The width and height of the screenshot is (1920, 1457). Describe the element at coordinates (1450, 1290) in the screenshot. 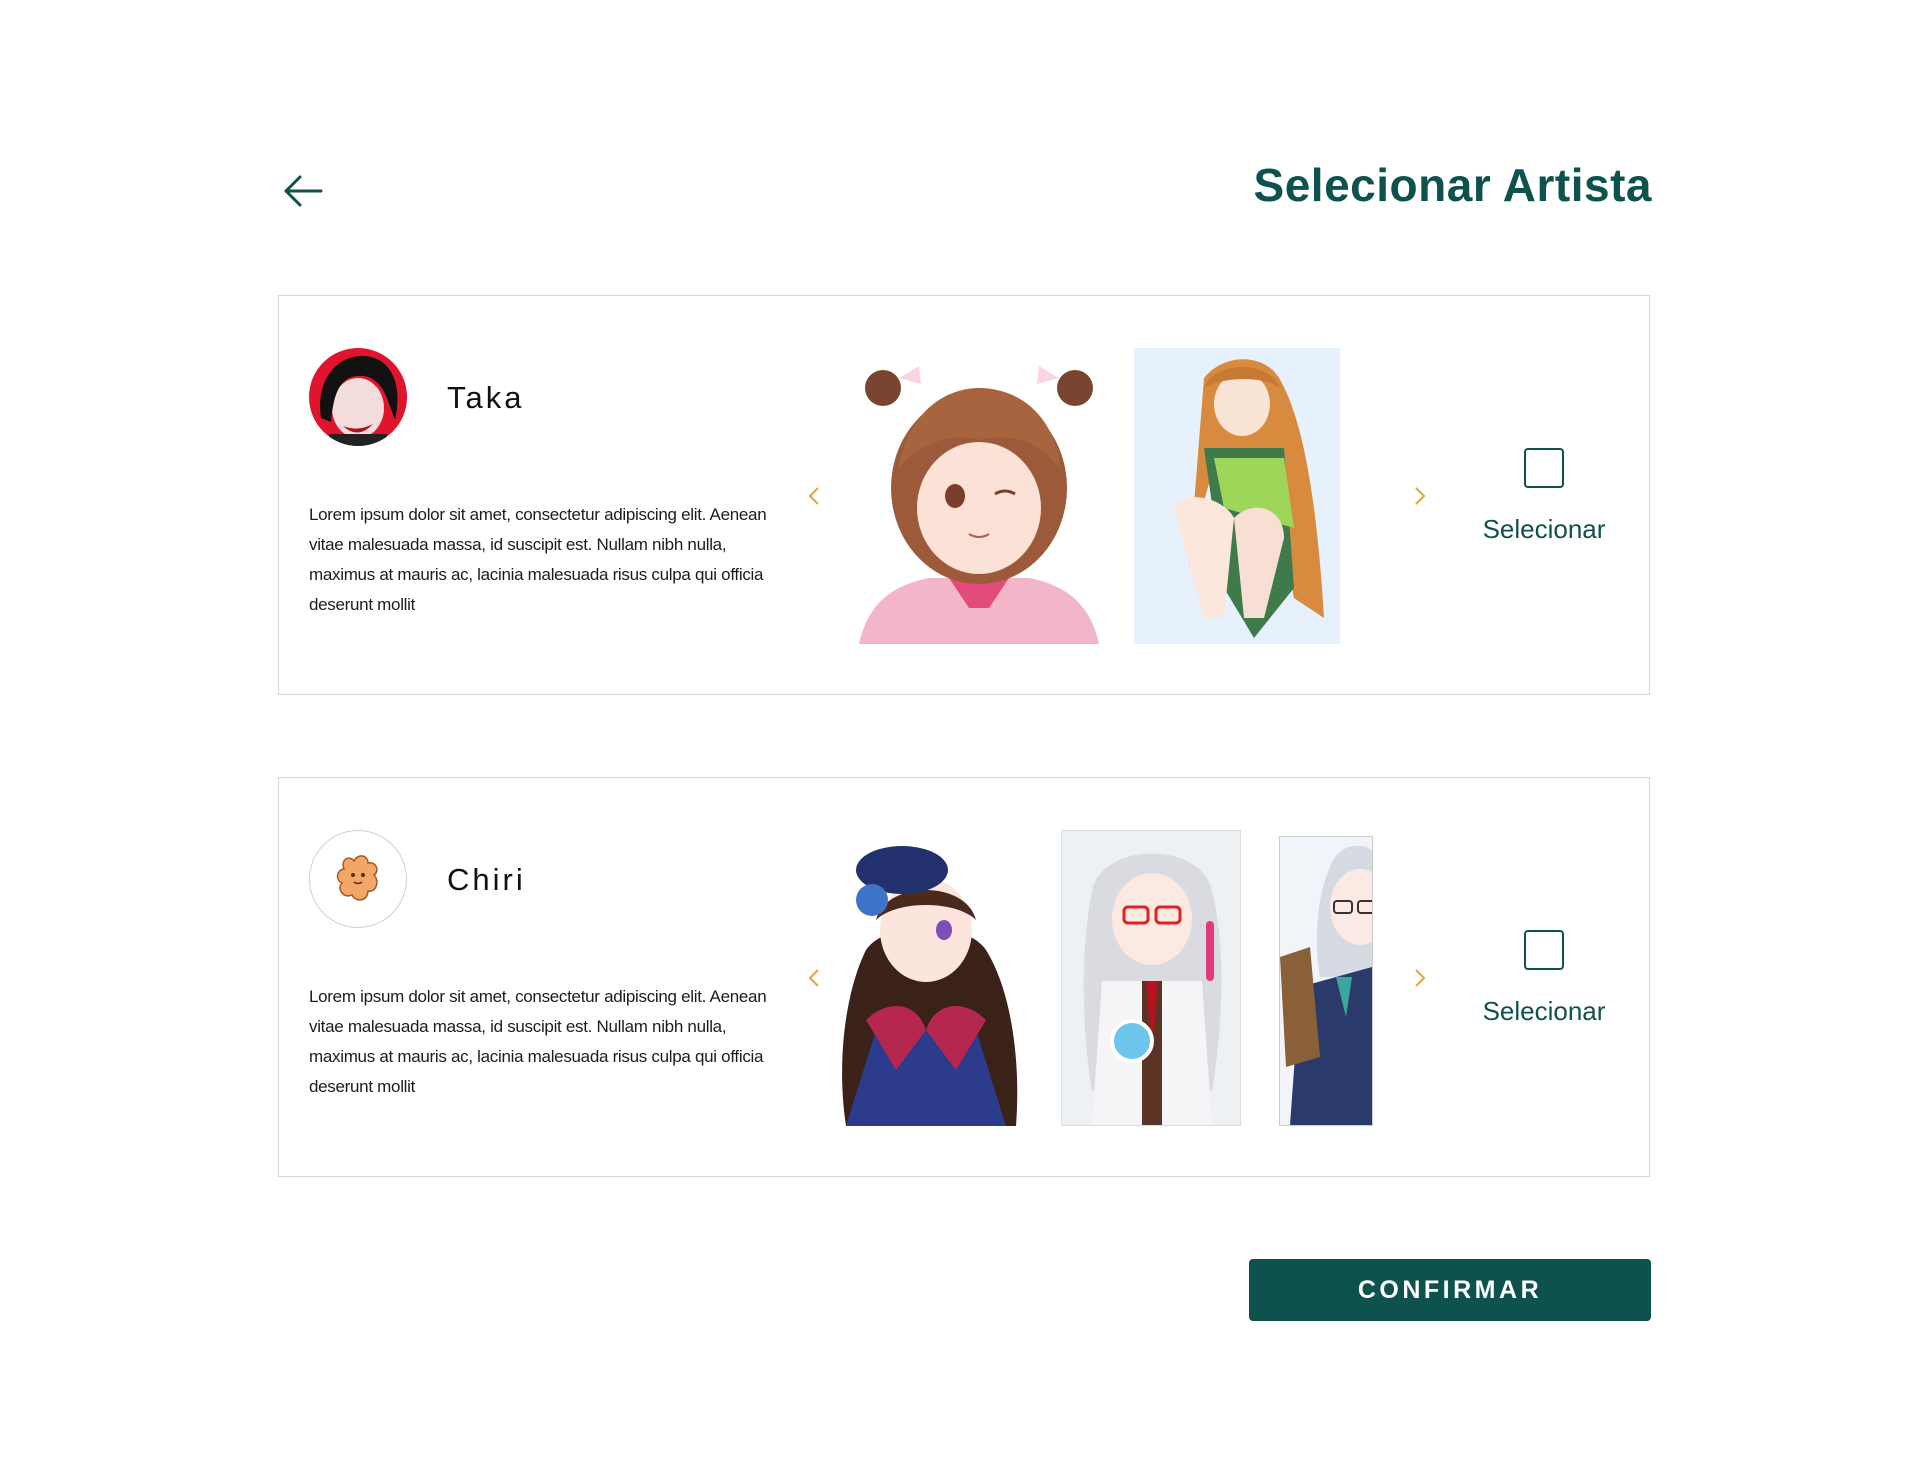

I see `confirm-button: CONFIRMAR` at that location.